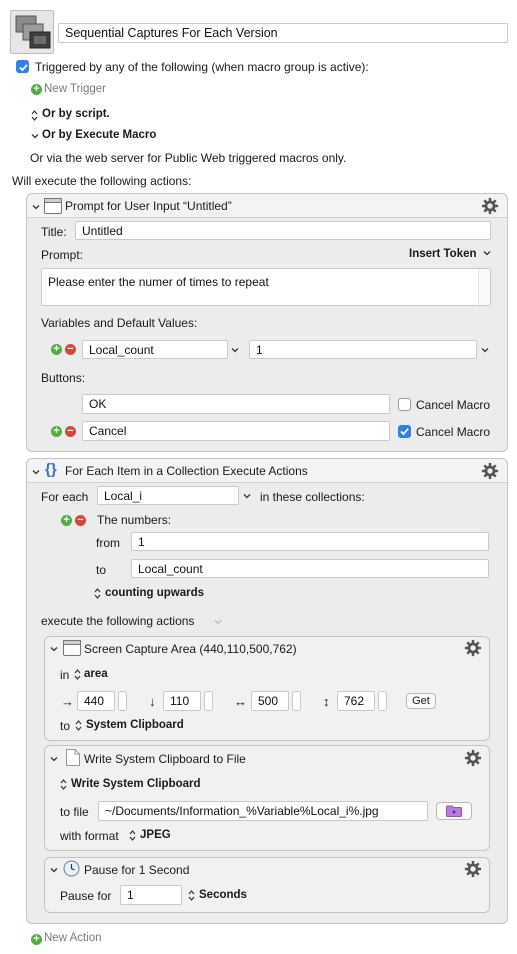 The height and width of the screenshot is (954, 517). Describe the element at coordinates (71, 868) in the screenshot. I see `clock-icon` at that location.